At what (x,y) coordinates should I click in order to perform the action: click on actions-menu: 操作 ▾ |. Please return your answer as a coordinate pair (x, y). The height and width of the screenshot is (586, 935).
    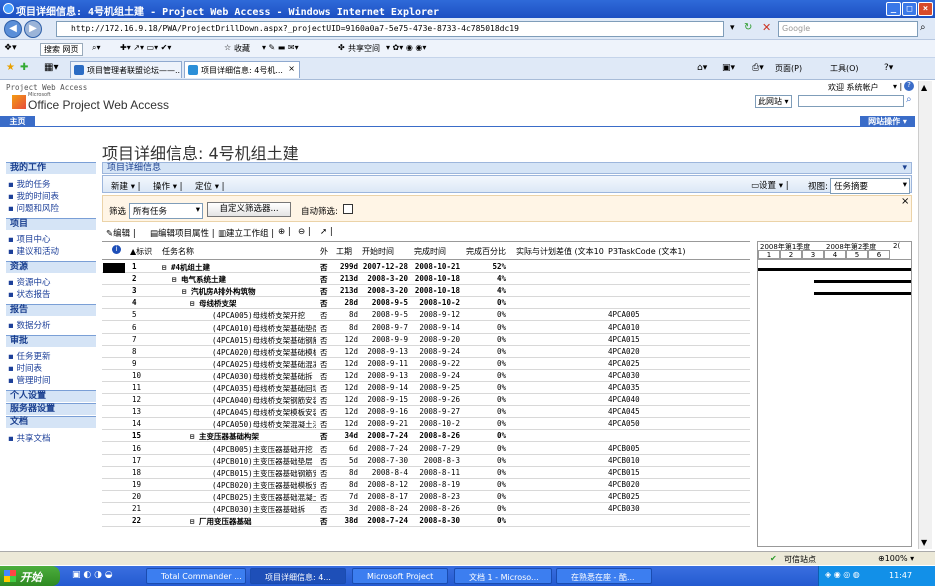
    Looking at the image, I should click on (168, 186).